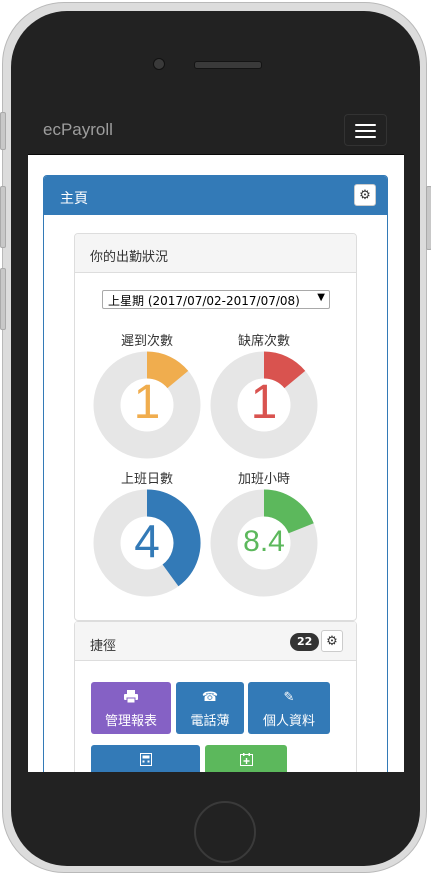 This screenshot has width=431, height=877. What do you see at coordinates (204, 301) in the screenshot?
I see `period-select-value: 上星期 (2017/07/02-2017/07/08)` at bounding box center [204, 301].